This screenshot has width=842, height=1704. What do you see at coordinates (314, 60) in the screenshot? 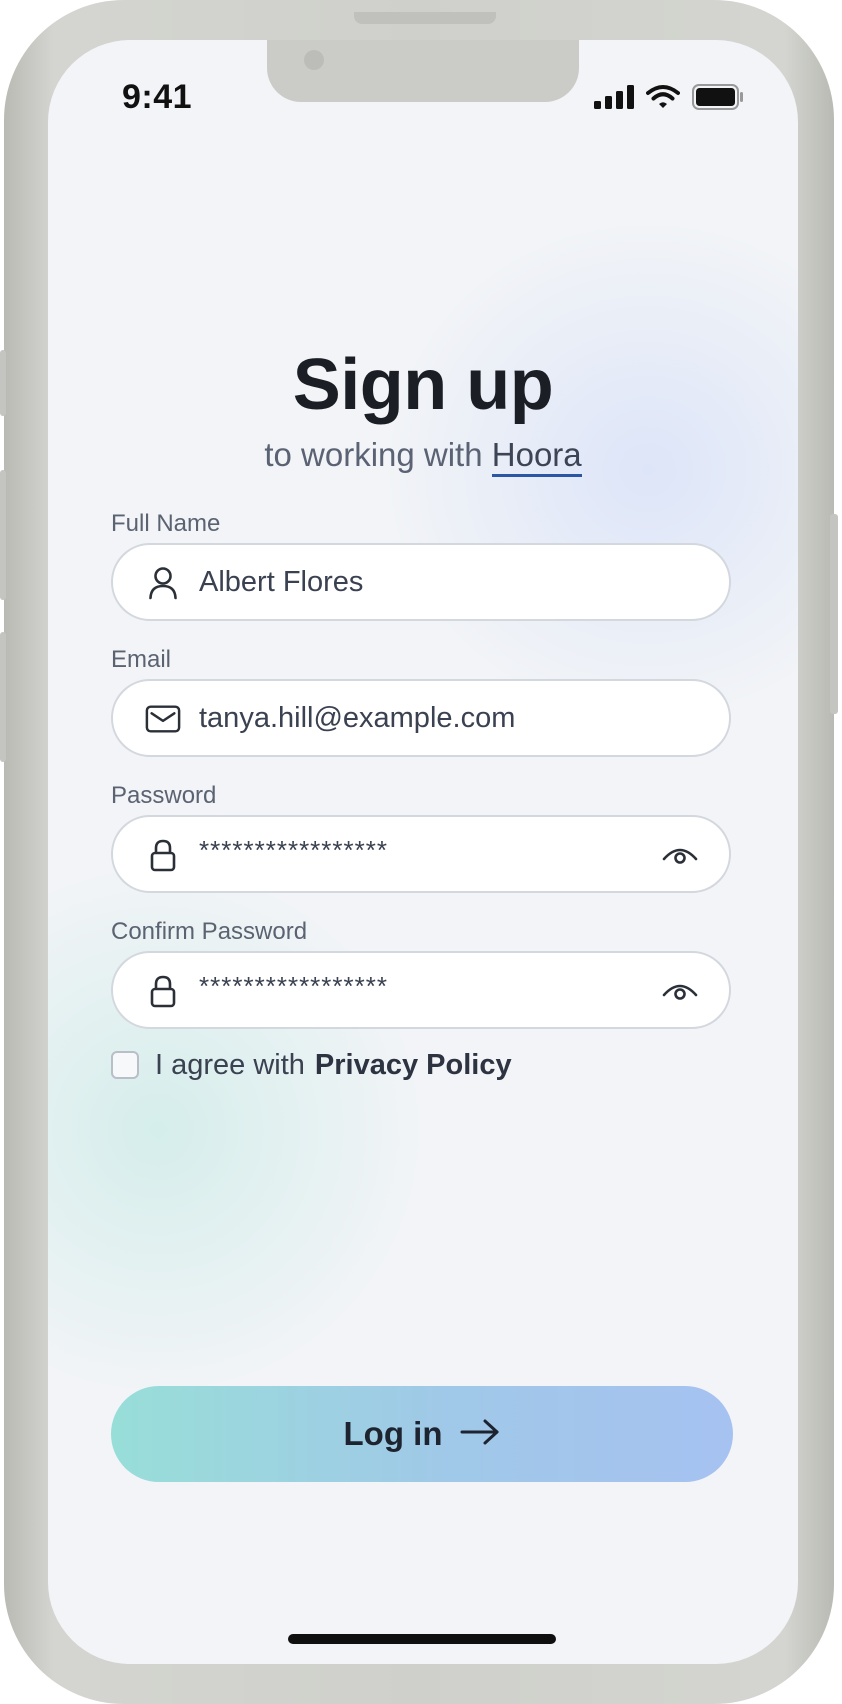
I see `camera-icon` at bounding box center [314, 60].